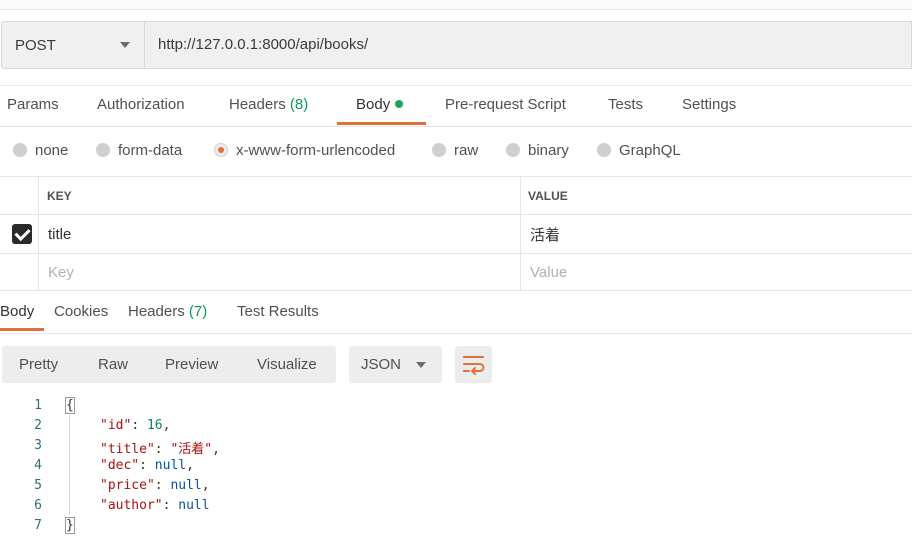 This screenshot has height=560, width=912. What do you see at coordinates (455, 151) in the screenshot?
I see `radio-raw: raw` at bounding box center [455, 151].